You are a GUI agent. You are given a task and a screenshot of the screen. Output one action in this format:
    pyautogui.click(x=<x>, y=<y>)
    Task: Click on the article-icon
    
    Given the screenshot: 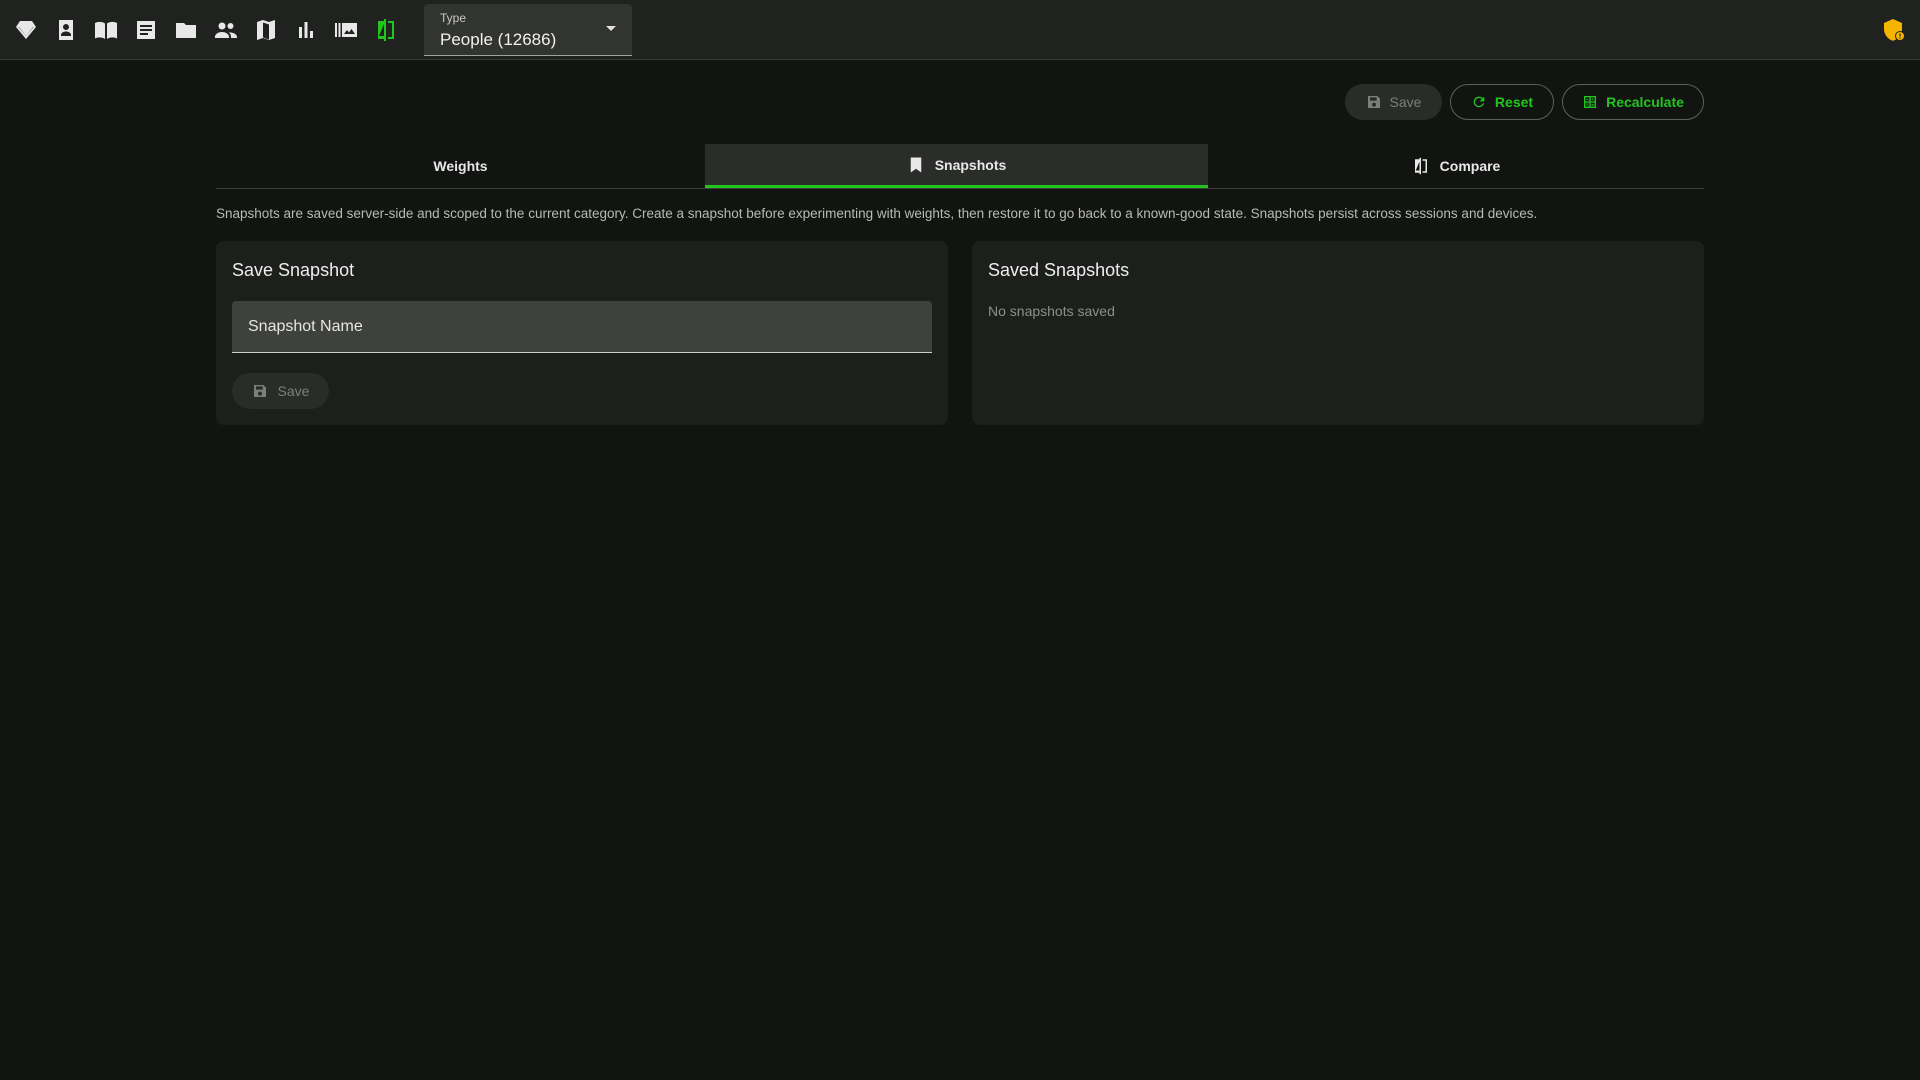 What is the action you would take?
    pyautogui.click(x=146, y=30)
    